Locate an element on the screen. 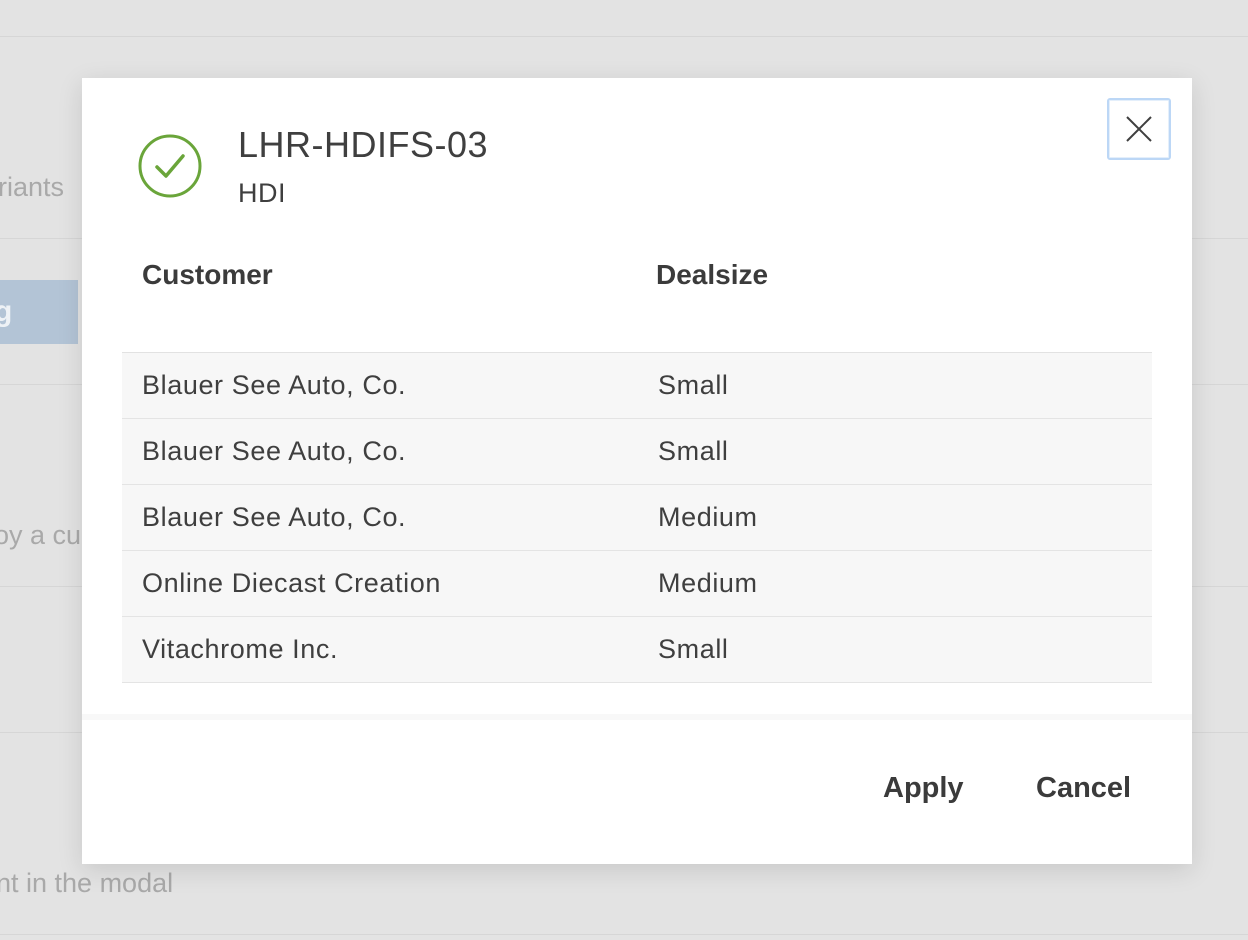 This screenshot has width=1248, height=940. background-text: riants is located at coordinates (32, 187).